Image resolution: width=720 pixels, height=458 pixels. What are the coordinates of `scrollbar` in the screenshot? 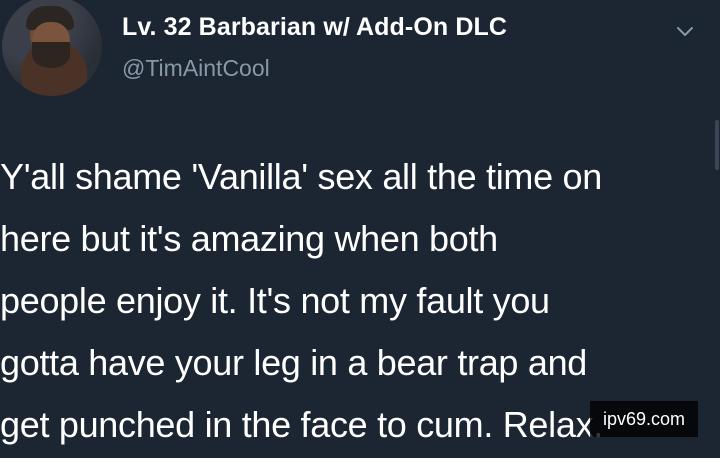 It's located at (717, 145).